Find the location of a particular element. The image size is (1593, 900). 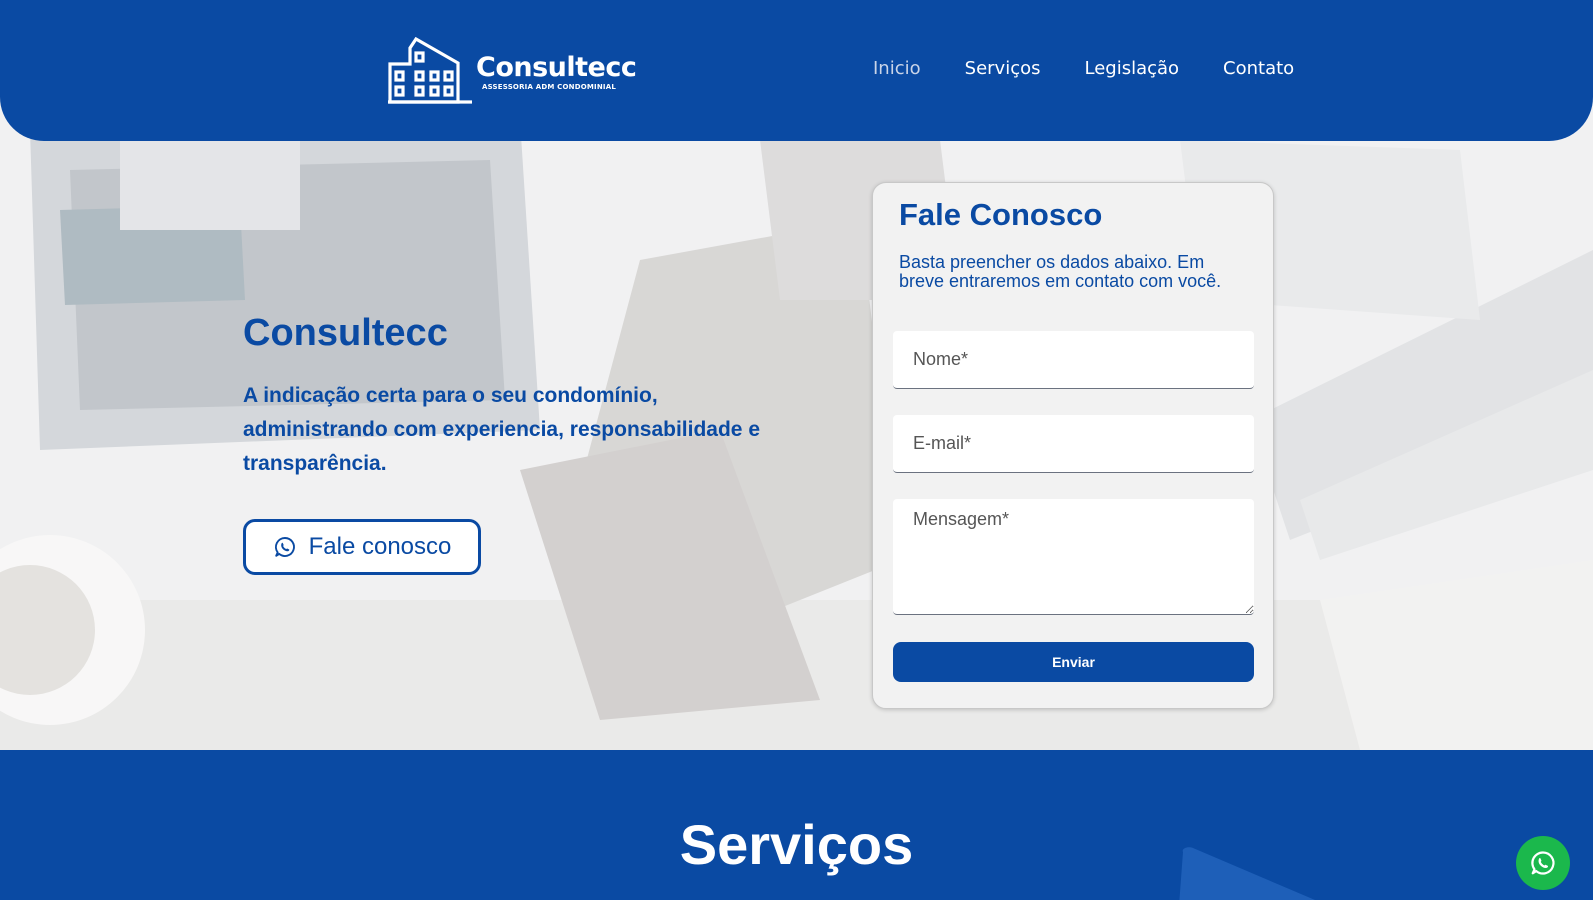

message-field is located at coordinates (1073, 557).